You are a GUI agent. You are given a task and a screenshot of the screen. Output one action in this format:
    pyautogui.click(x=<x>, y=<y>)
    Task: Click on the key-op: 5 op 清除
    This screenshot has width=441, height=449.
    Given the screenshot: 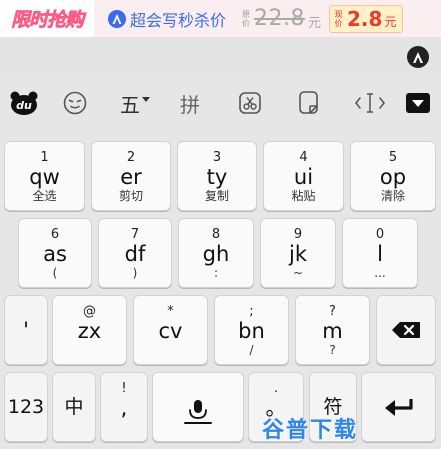 What is the action you would take?
    pyautogui.click(x=393, y=176)
    